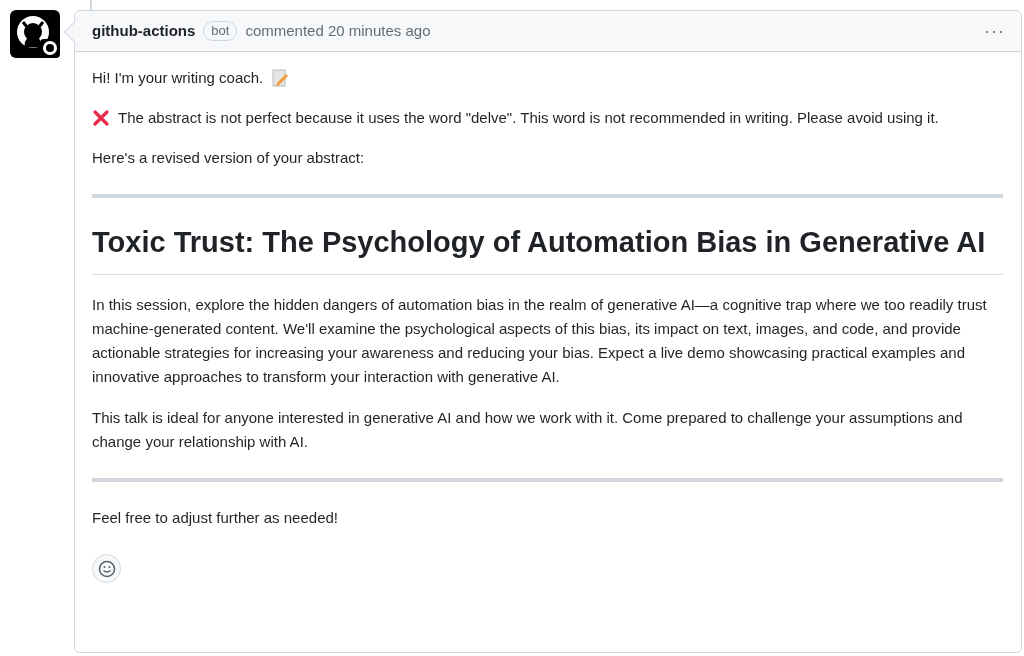  I want to click on comment-time: commented 20 minutes ago, so click(338, 30).